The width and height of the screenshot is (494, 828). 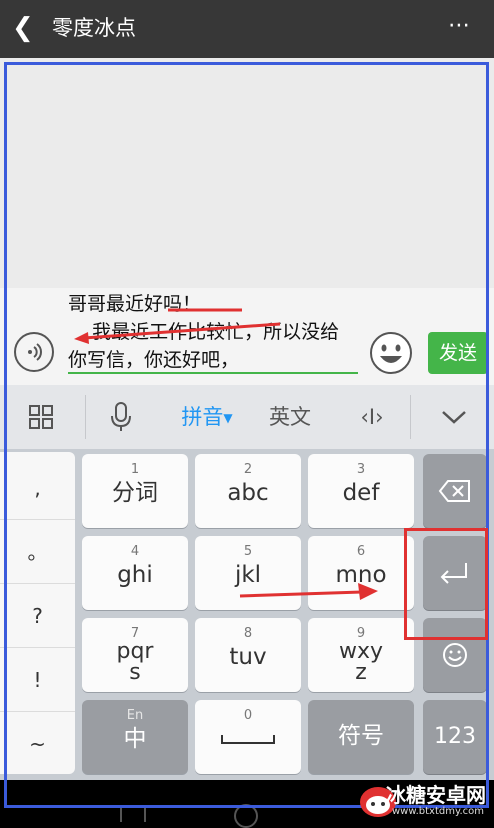 I want to click on watermark-url: www.btxtdmy.com, so click(x=437, y=811).